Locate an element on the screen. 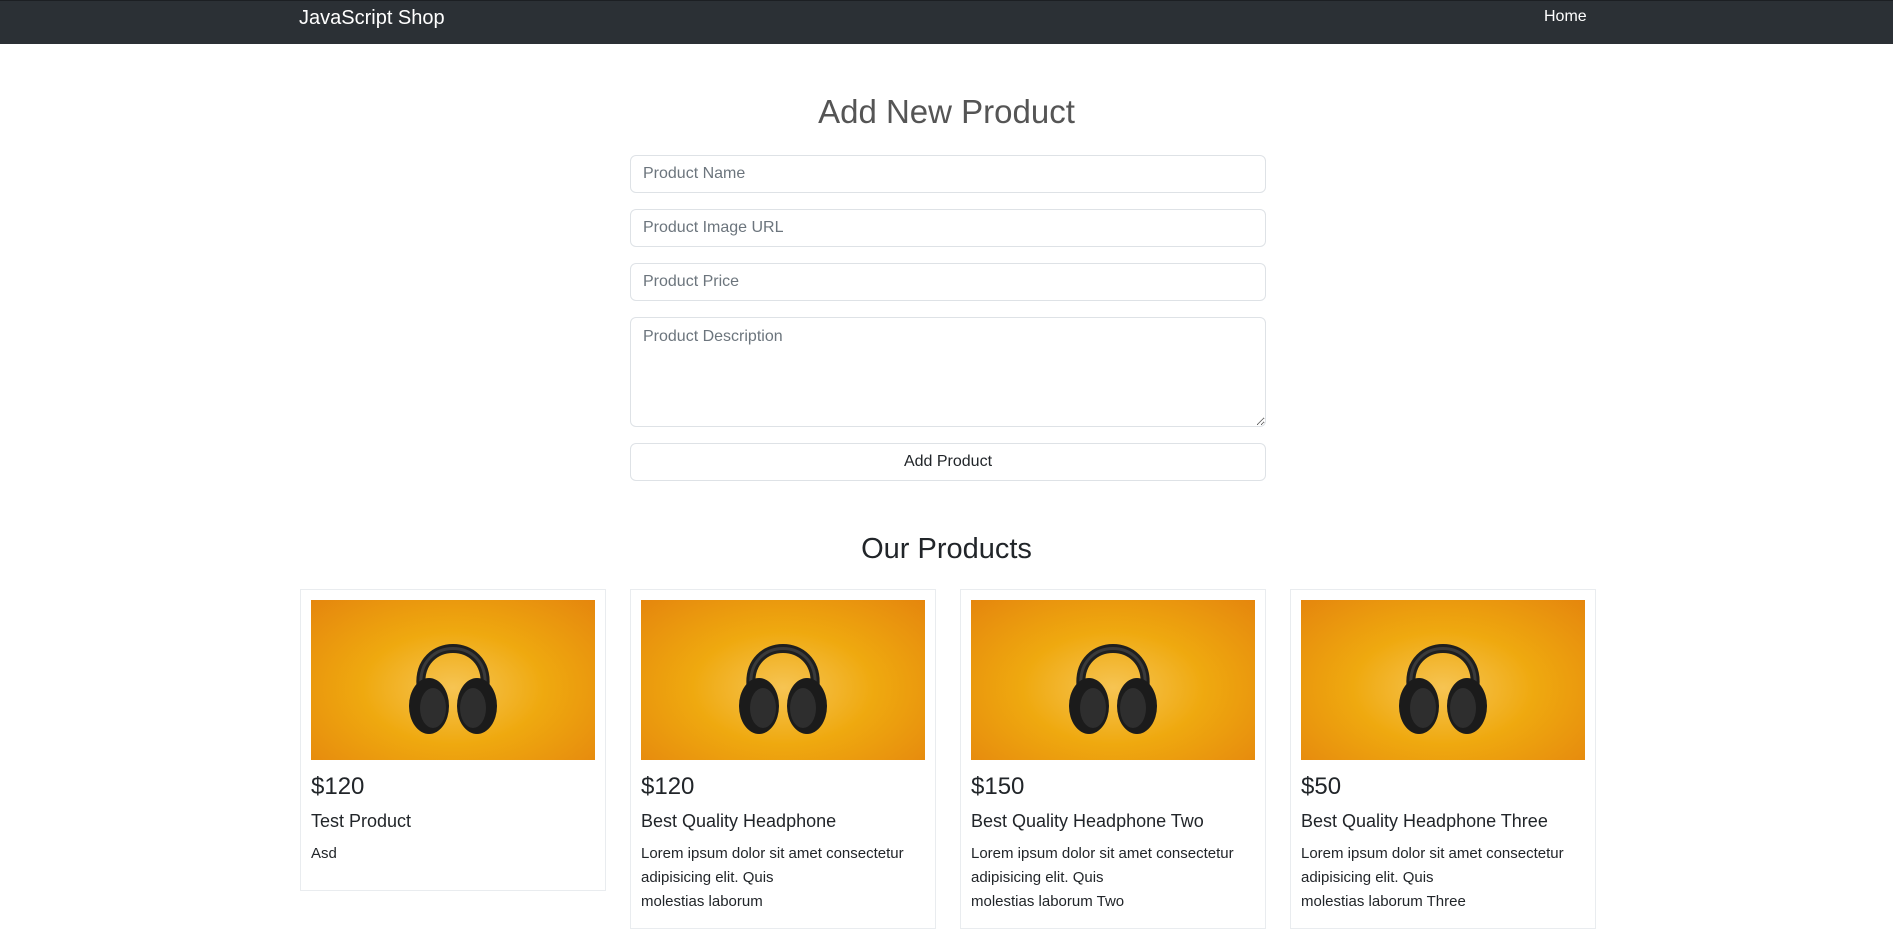 This screenshot has width=1893, height=929. product-price-input is located at coordinates (948, 282).